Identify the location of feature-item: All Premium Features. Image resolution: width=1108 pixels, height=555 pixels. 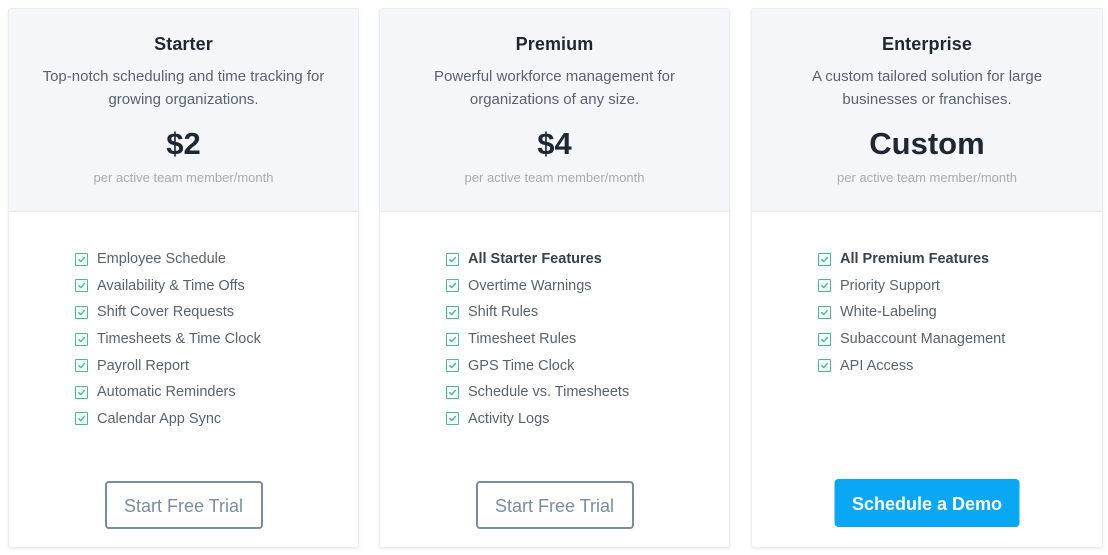
(911, 259).